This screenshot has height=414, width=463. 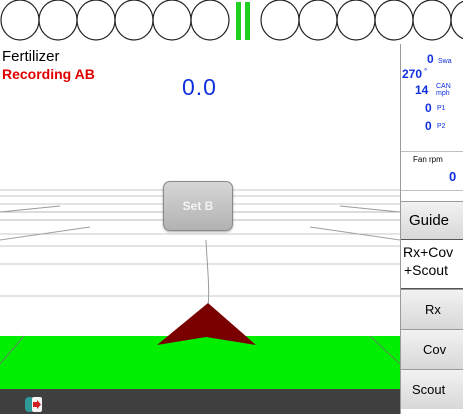 I want to click on speed-source: CAN, so click(x=443, y=86).